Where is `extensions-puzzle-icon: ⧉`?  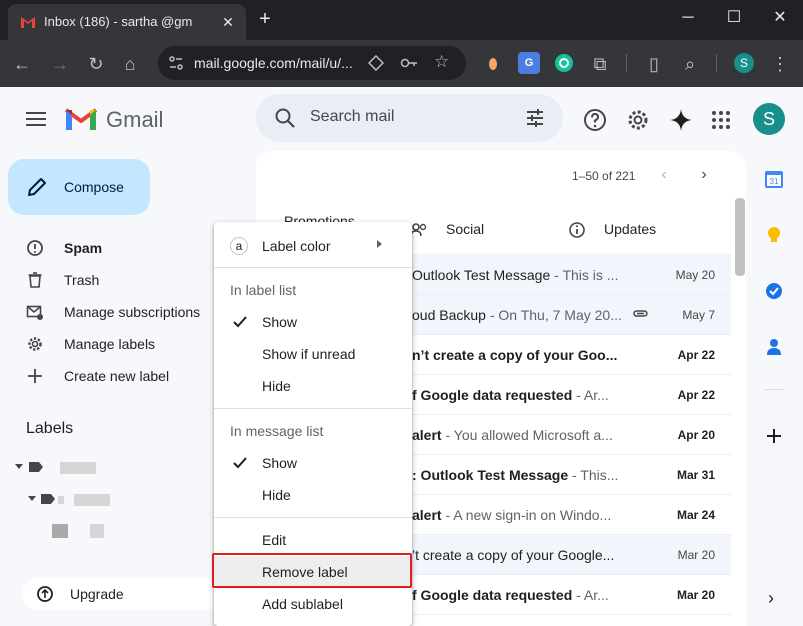 extensions-puzzle-icon: ⧉ is located at coordinates (600, 64).